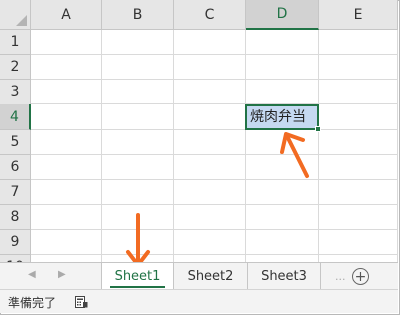 The image size is (400, 315). Describe the element at coordinates (32, 274) in the screenshot. I see `scroll-left-icon: ◀` at that location.